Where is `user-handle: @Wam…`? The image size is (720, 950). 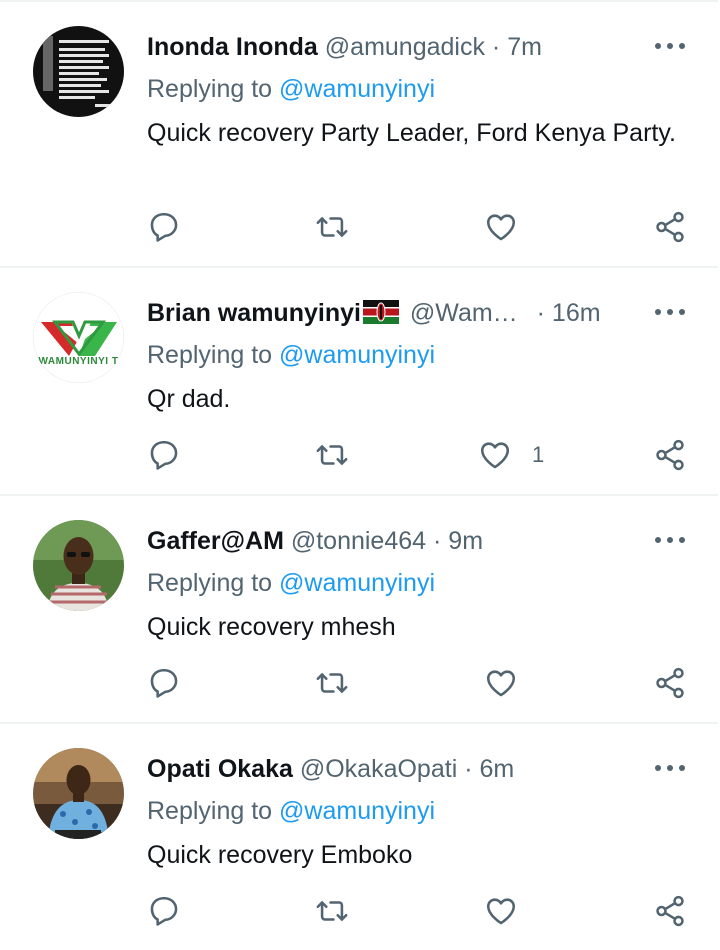 user-handle: @Wam… is located at coordinates (464, 313).